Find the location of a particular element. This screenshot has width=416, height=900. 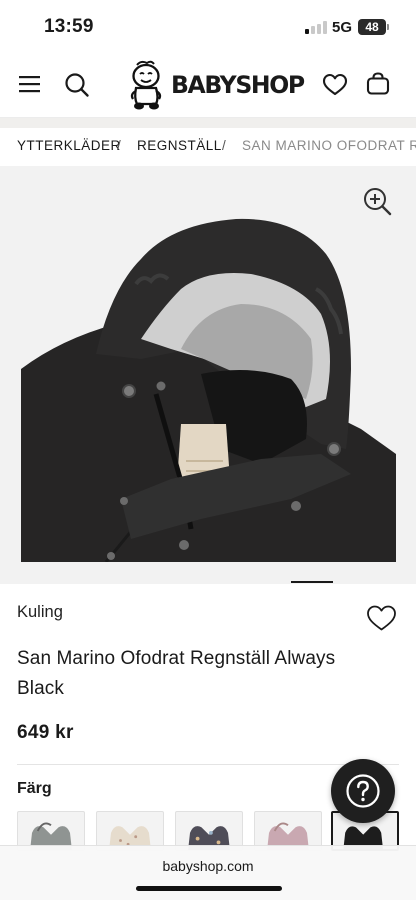

battery-icon: 48 is located at coordinates (373, 27).